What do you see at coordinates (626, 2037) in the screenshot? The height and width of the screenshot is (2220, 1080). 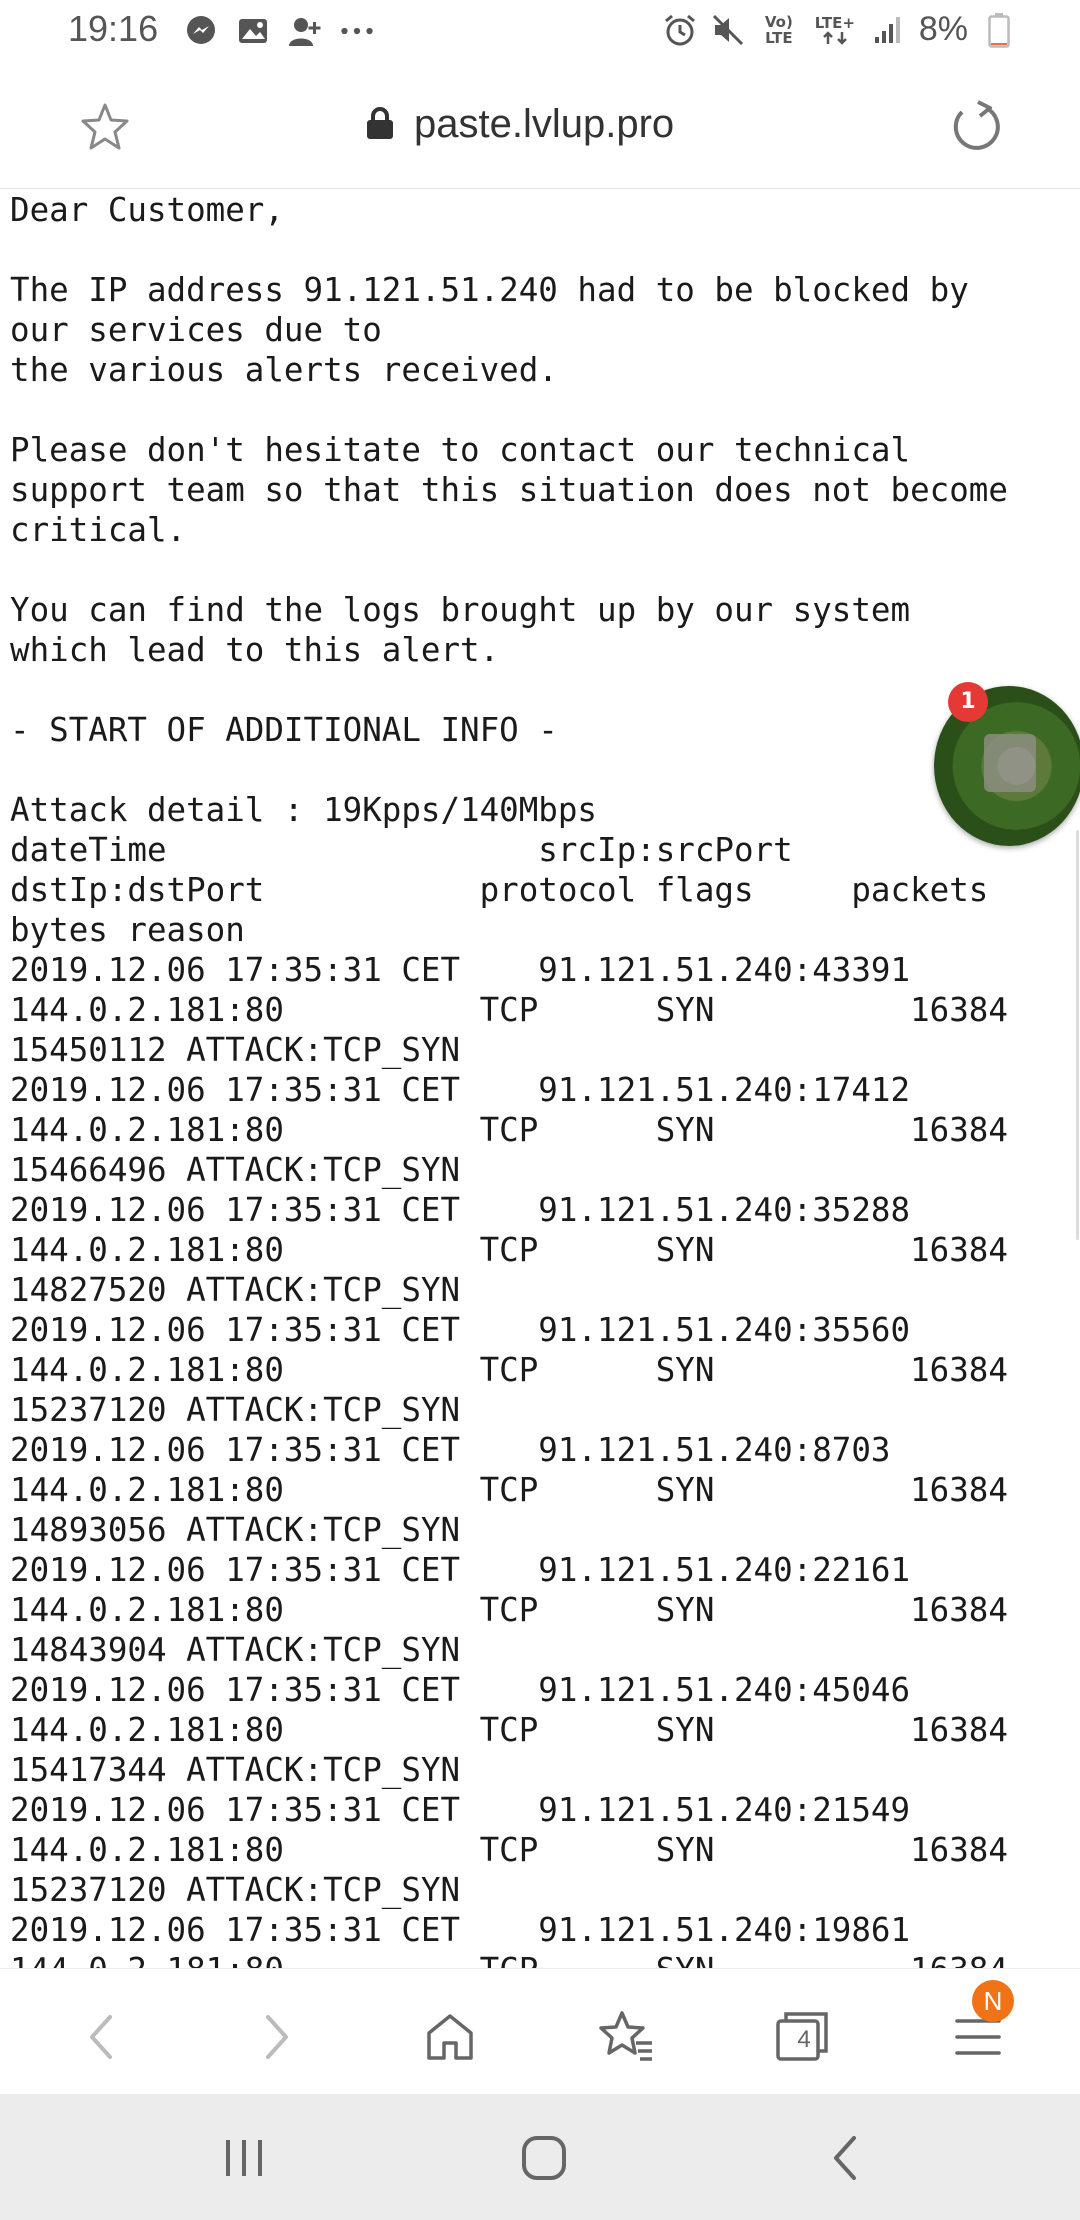 I see `bookmarks-icon` at bounding box center [626, 2037].